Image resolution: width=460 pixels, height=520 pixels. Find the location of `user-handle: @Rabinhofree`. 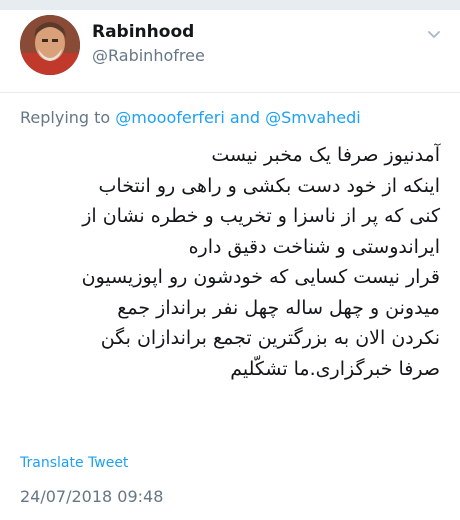

user-handle: @Rabinhofree is located at coordinates (148, 55).